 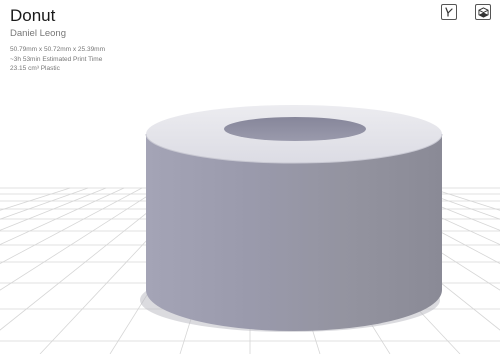 I want to click on view-cube-button, so click(x=483, y=12).